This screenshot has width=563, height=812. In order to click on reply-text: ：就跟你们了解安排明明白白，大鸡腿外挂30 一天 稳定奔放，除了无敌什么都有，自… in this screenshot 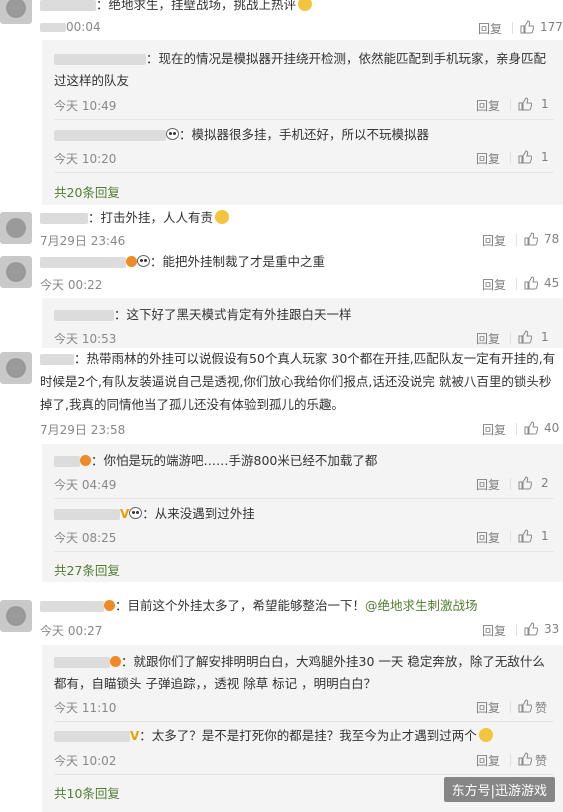, I will do `click(299, 672)`.